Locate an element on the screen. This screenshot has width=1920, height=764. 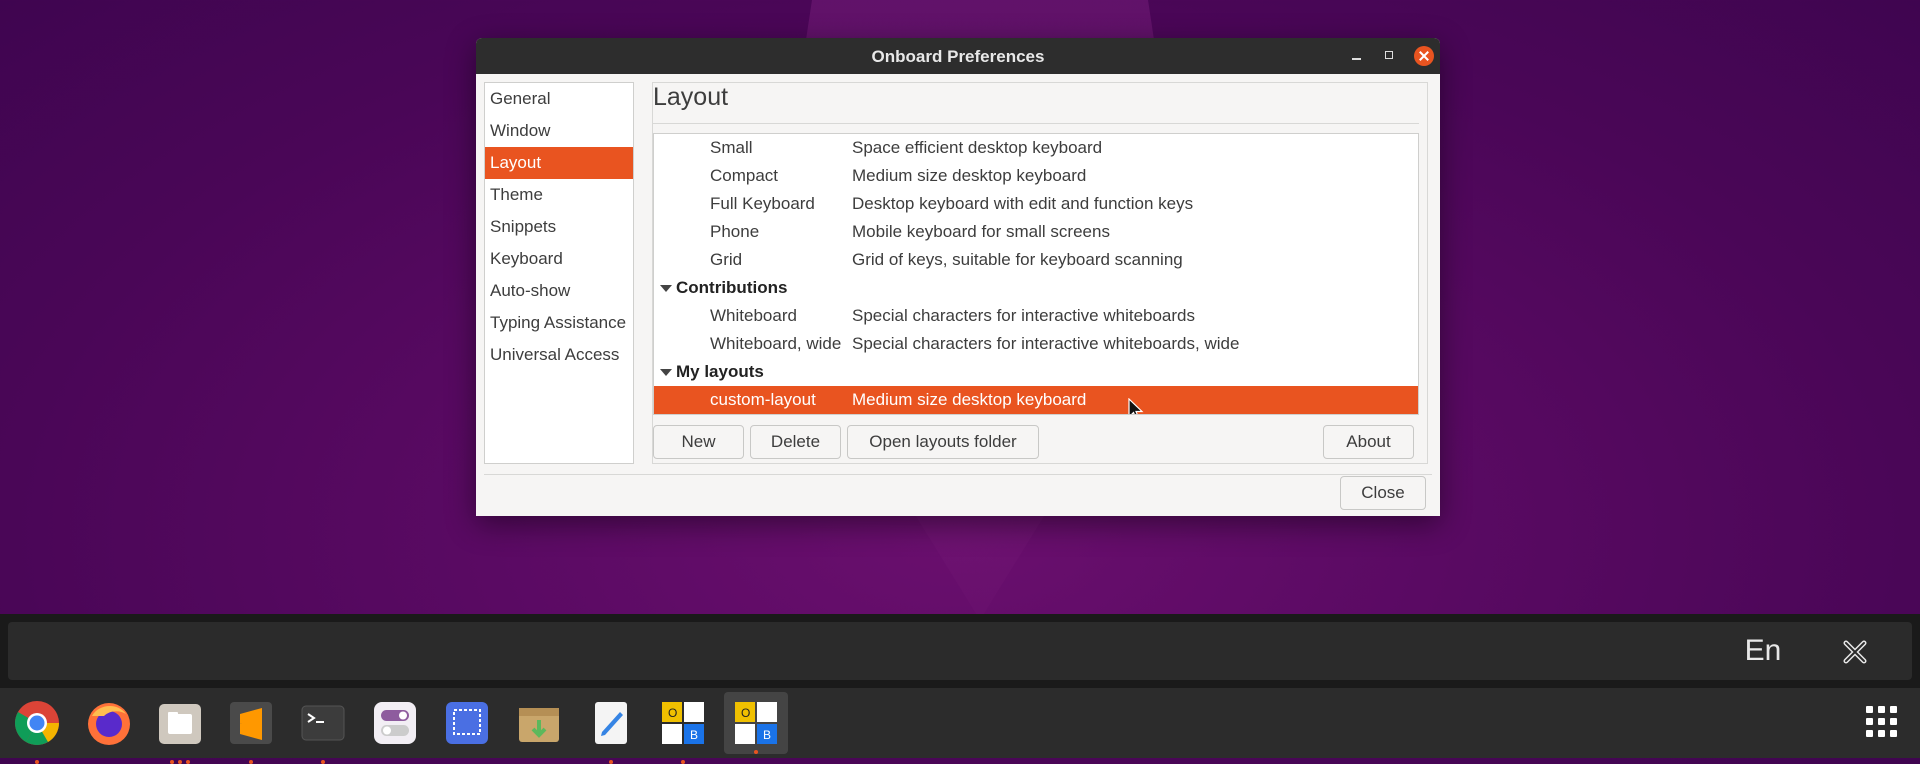
sidebar-item-universal-access: Universal Access is located at coordinates (559, 355).